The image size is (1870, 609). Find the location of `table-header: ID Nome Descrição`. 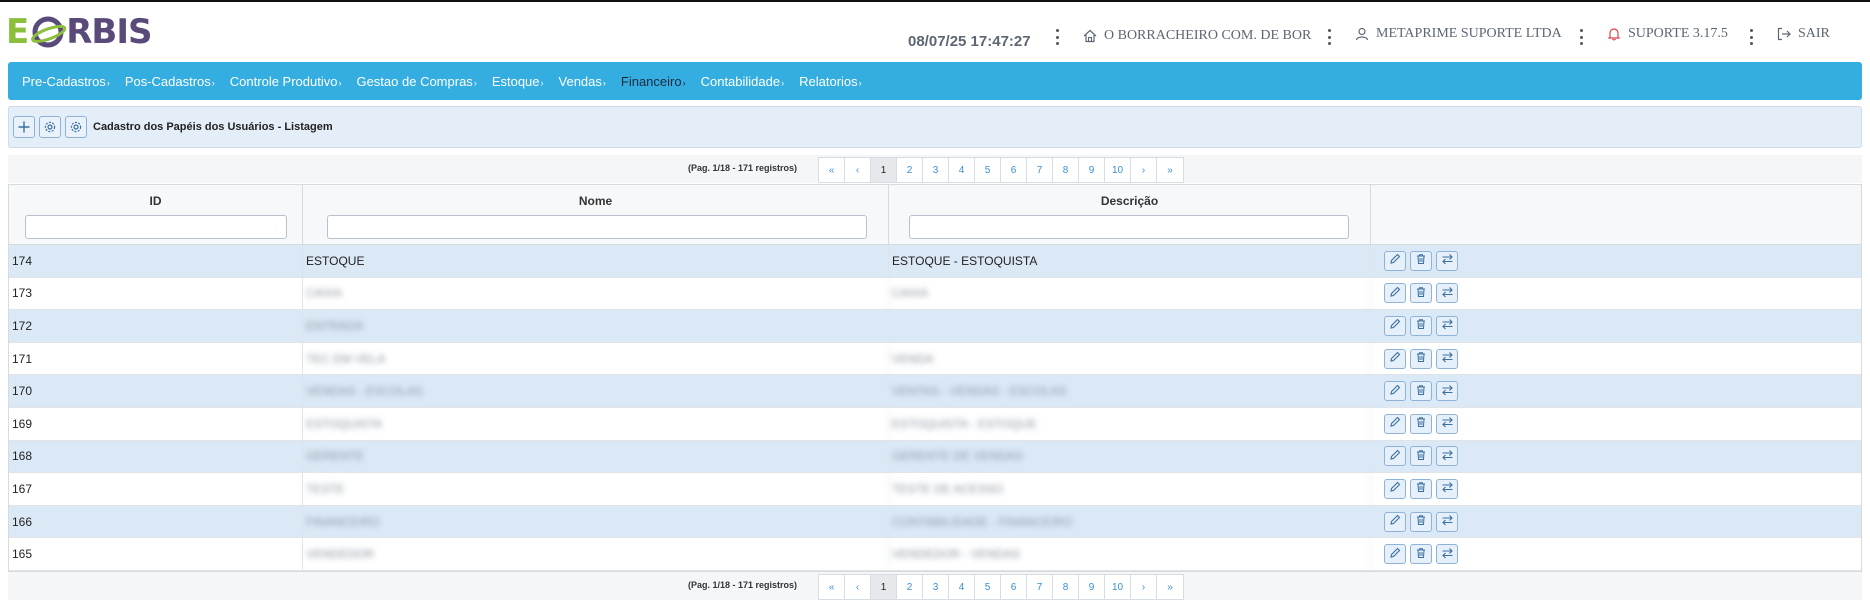

table-header: ID Nome Descrição is located at coordinates (935, 215).